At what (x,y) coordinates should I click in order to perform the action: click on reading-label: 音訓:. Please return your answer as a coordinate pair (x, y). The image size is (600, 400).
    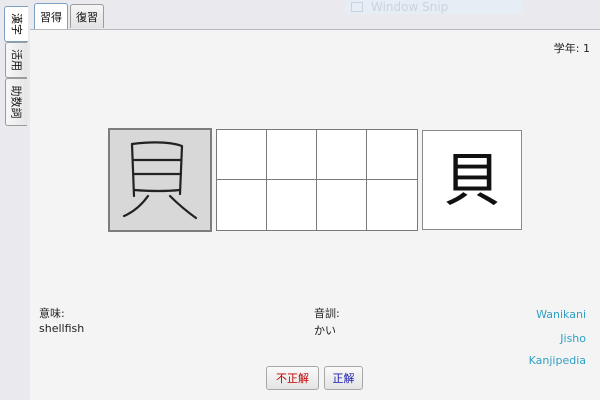
    Looking at the image, I should click on (327, 313).